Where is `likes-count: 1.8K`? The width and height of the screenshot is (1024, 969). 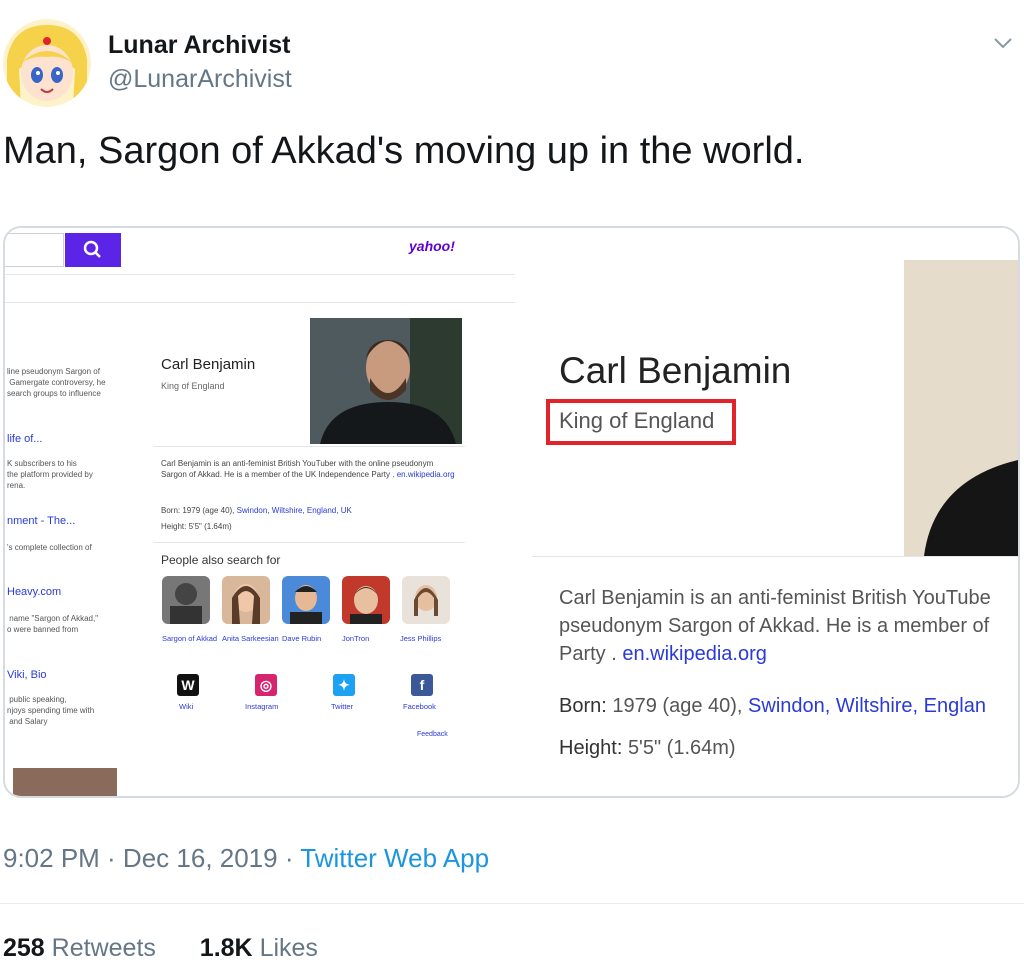
likes-count: 1.8K is located at coordinates (226, 948).